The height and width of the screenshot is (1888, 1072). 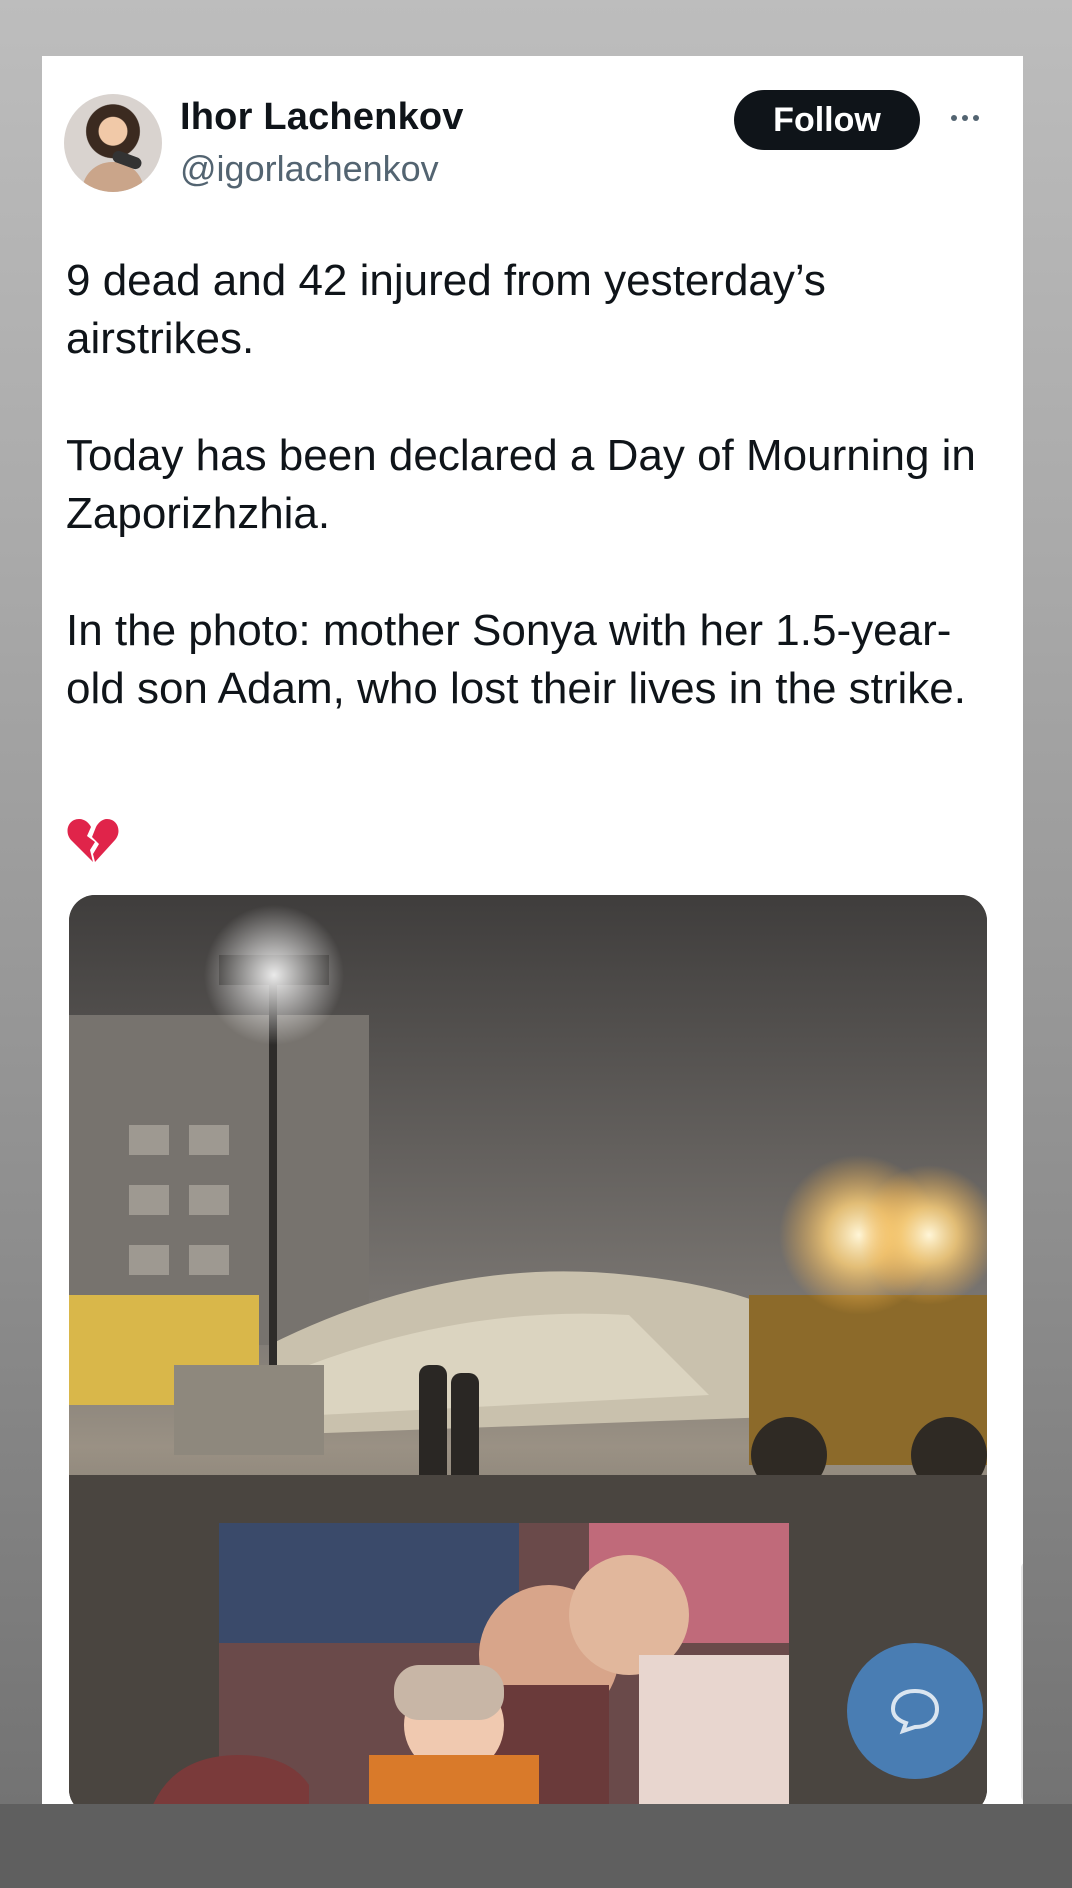 What do you see at coordinates (915, 1711) in the screenshot?
I see `chat-bubble-icon` at bounding box center [915, 1711].